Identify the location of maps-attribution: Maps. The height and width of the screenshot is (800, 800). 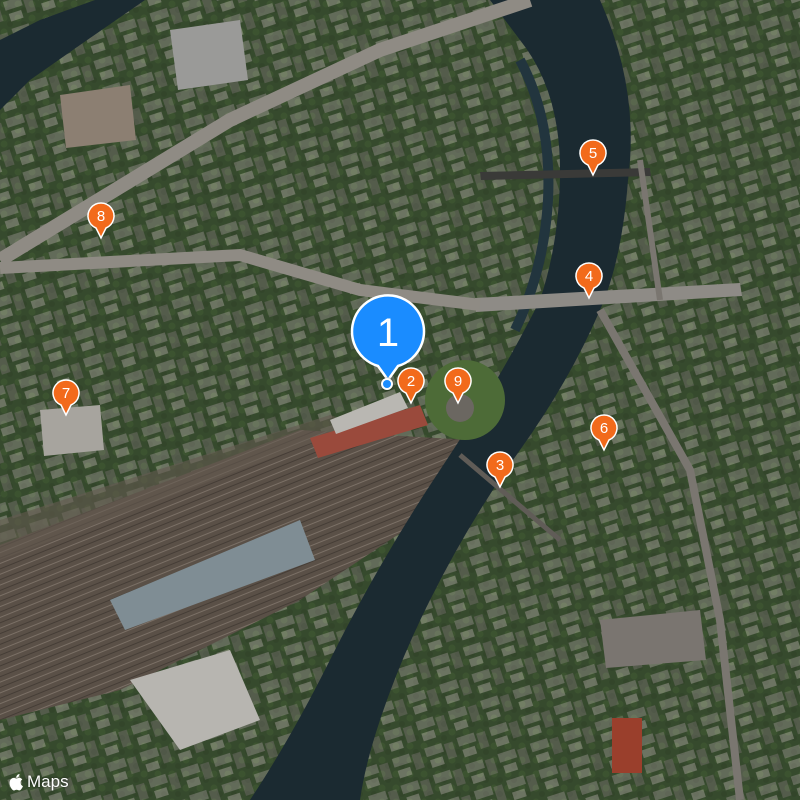
(39, 782).